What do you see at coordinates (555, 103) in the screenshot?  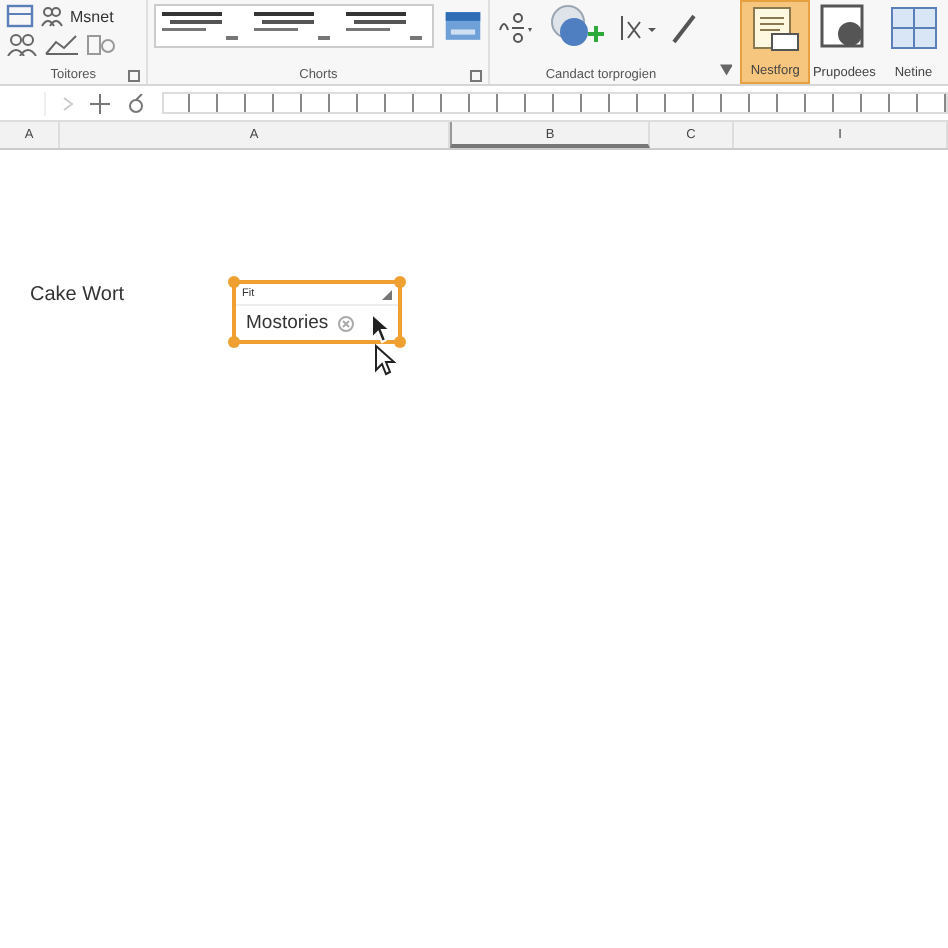 I see `ruler` at bounding box center [555, 103].